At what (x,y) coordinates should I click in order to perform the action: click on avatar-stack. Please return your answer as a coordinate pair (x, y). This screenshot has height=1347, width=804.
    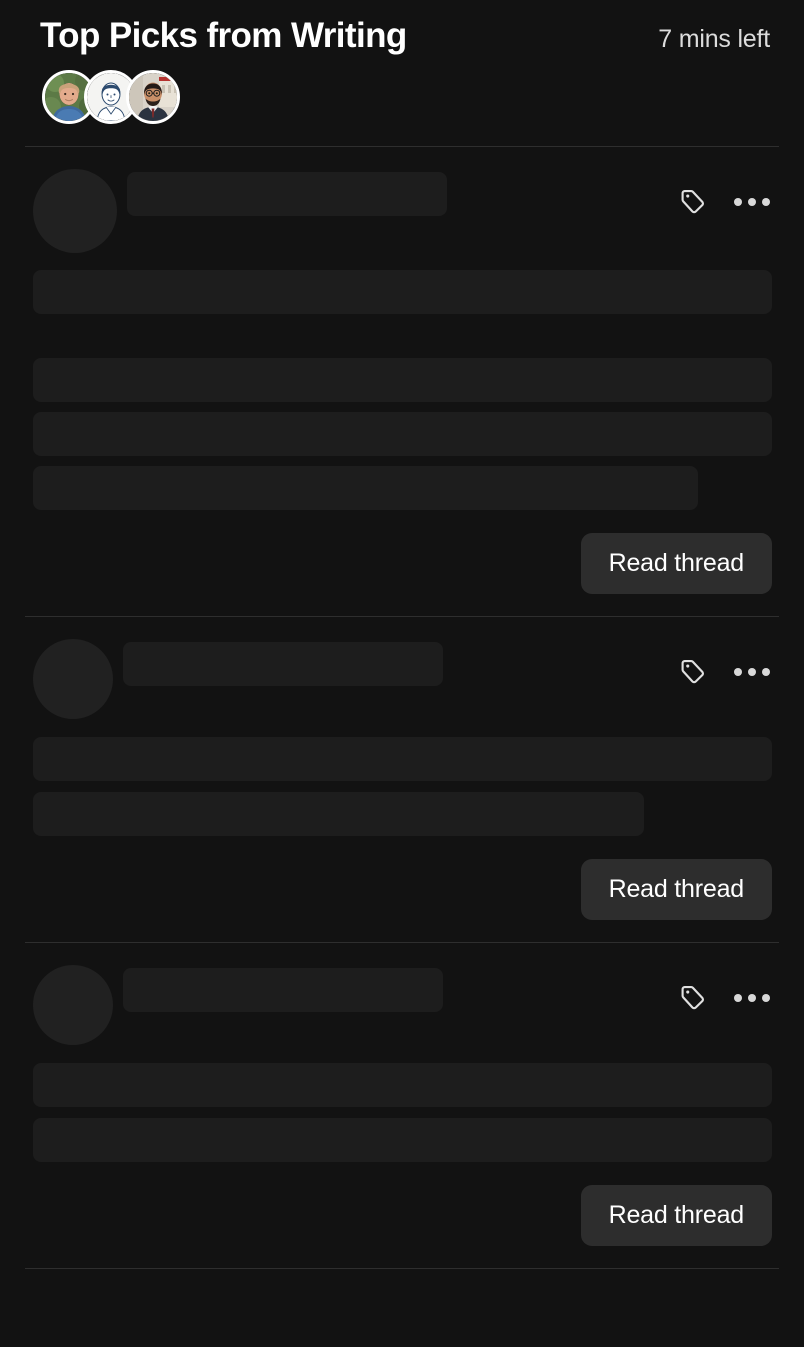
    Looking at the image, I should click on (407, 96).